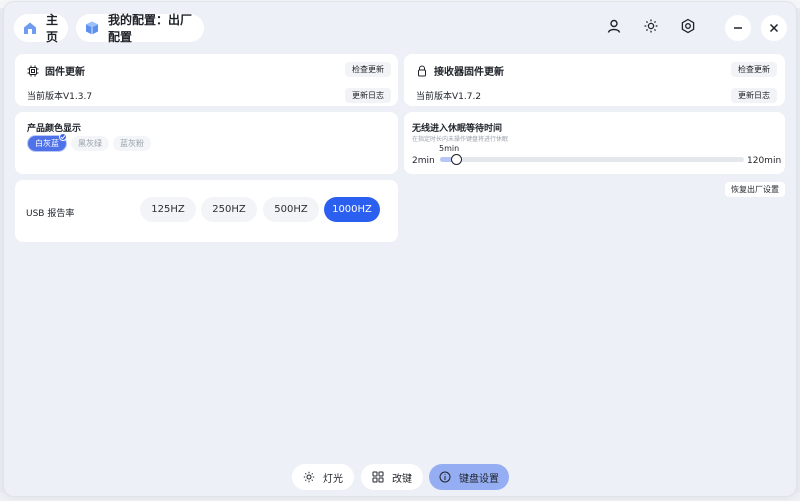  I want to click on lock-icon, so click(422, 70).